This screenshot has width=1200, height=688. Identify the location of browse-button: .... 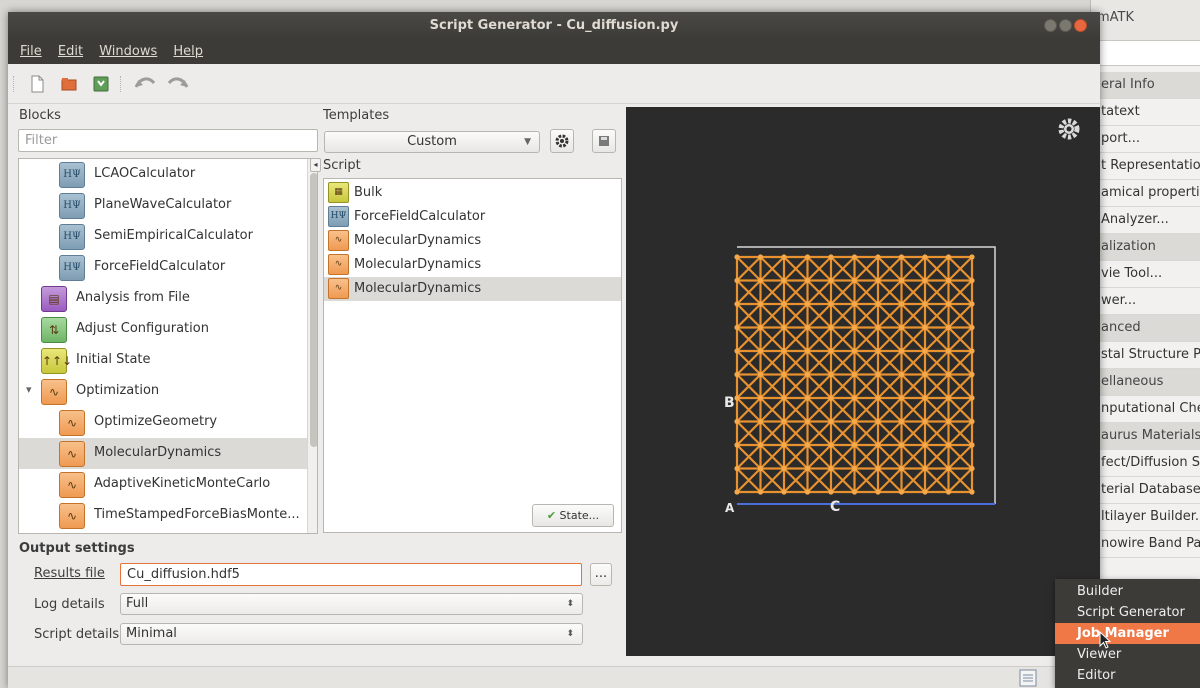
(601, 574).